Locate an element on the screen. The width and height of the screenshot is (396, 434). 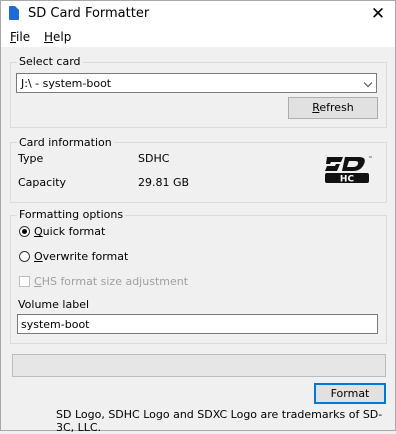
card-select-dropdown: J:\ - system-boot is located at coordinates (196, 83).